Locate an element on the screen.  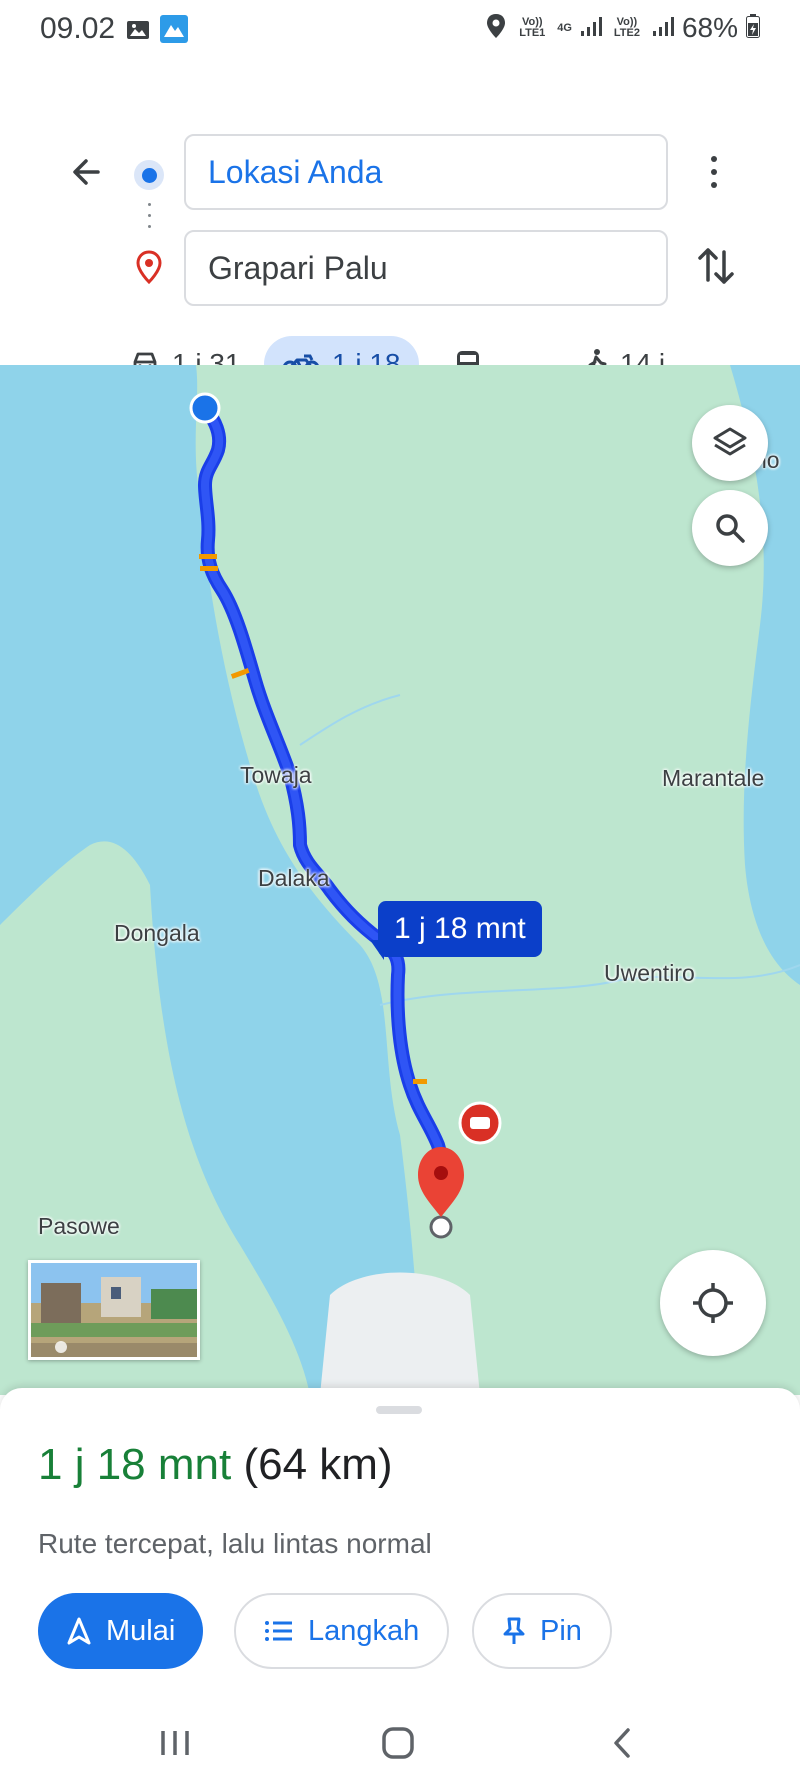
route-summary: 1 j 18 mnt (64 km) is located at coordinates (215, 1465).